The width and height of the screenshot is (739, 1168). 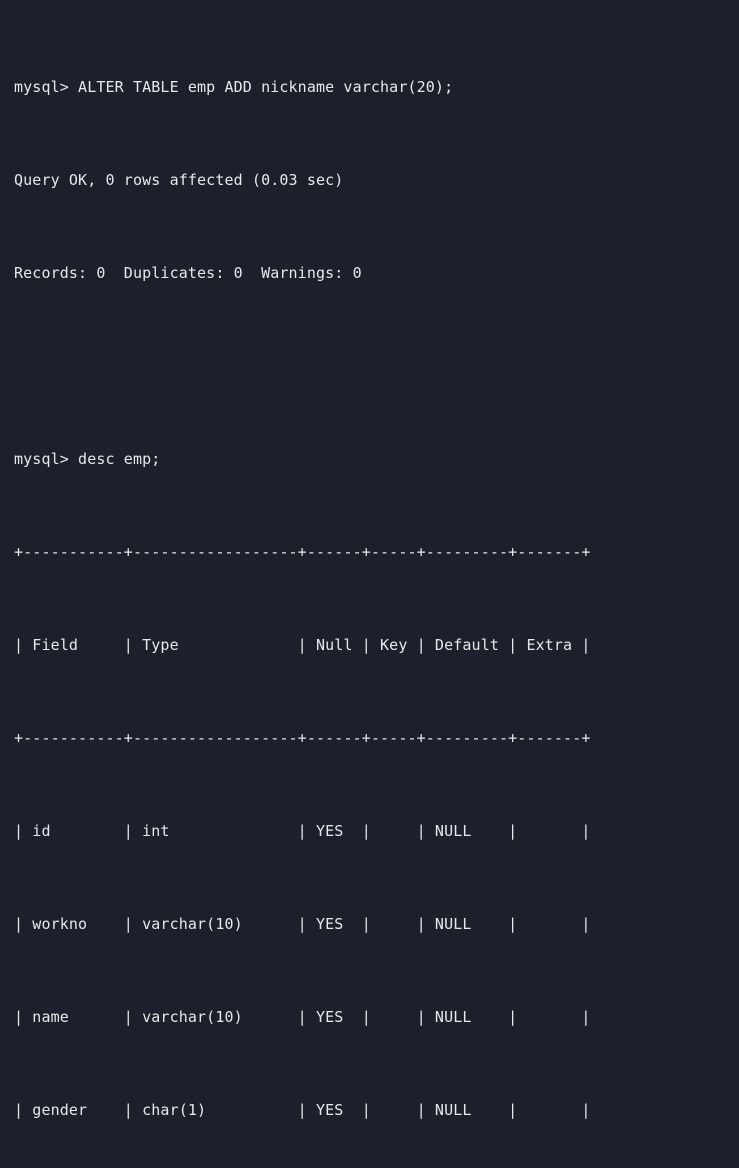 I want to click on table-row: | id | int | YES | | NULL | |, so click(x=302, y=831).